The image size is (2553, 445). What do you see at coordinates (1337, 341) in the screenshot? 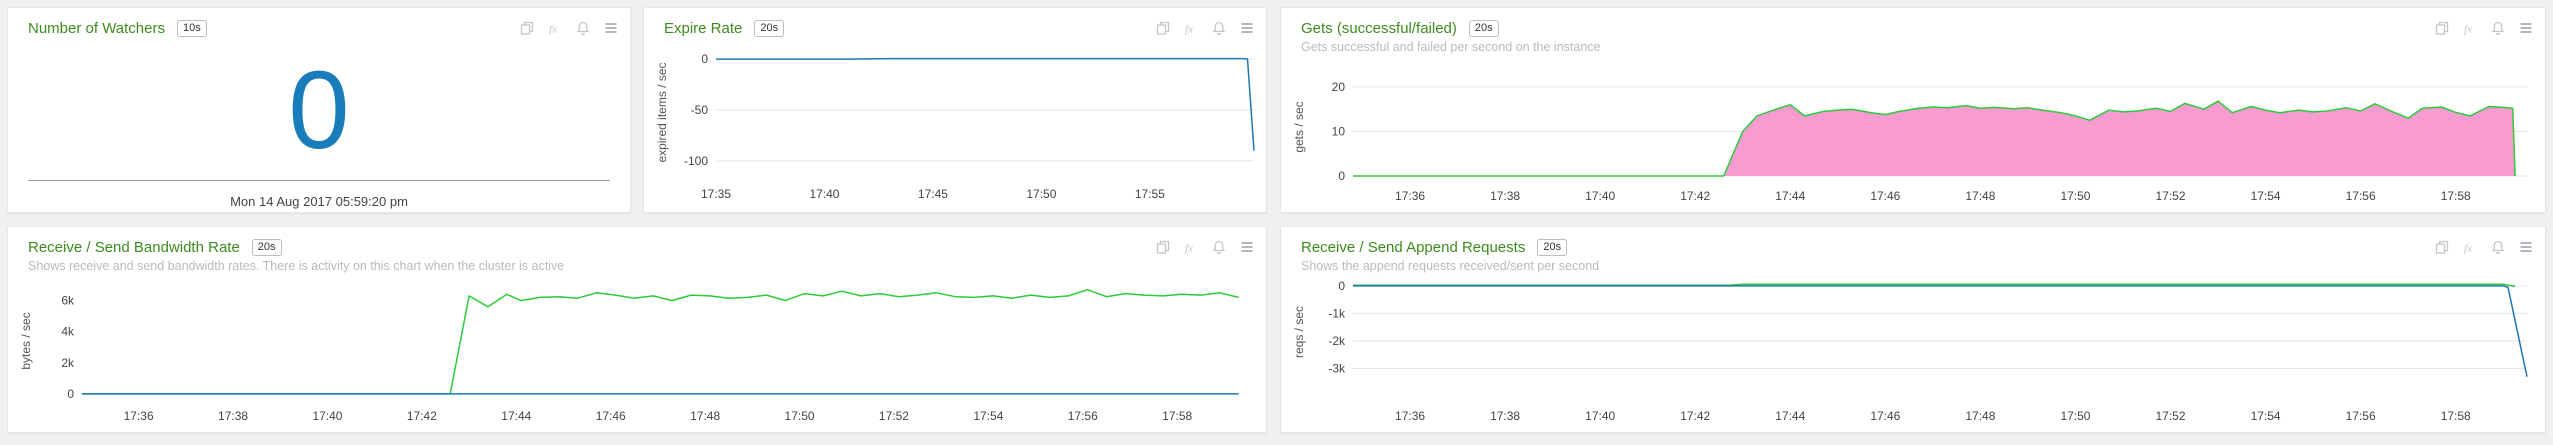
I see `y-tick-label: -2k` at bounding box center [1337, 341].